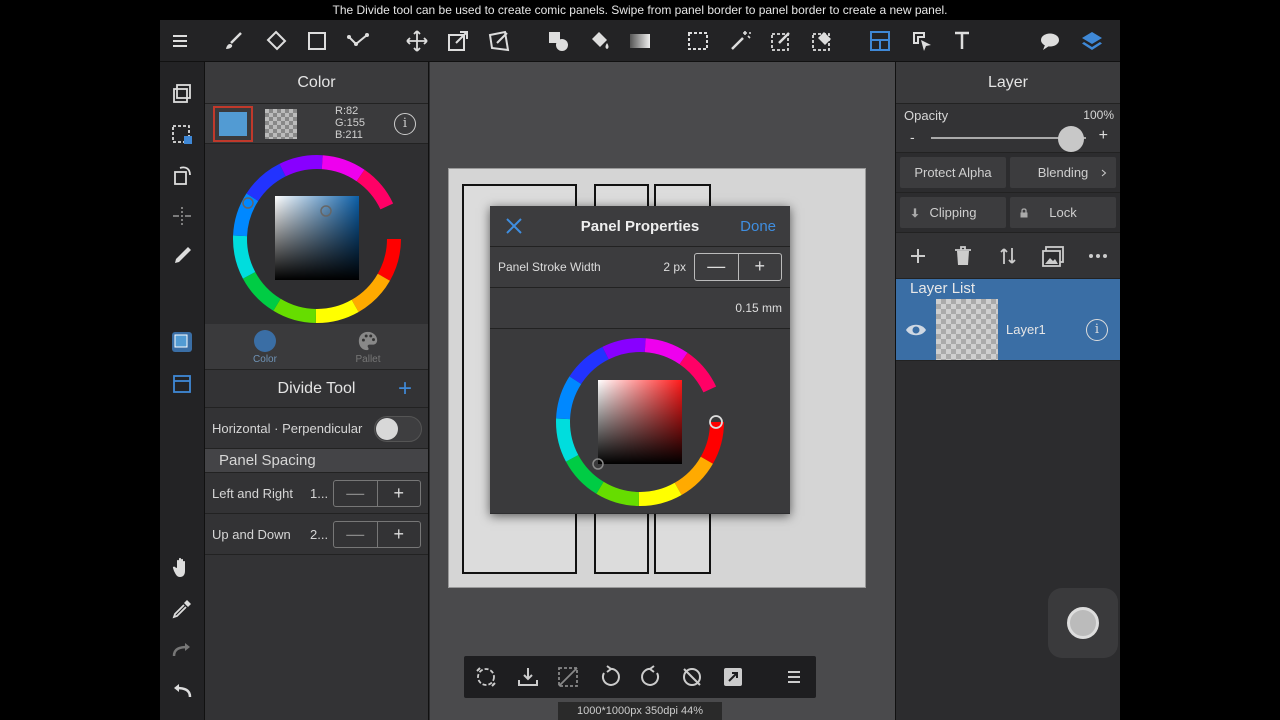  What do you see at coordinates (1053, 256) in the screenshot?
I see `layer-image-icon` at bounding box center [1053, 256].